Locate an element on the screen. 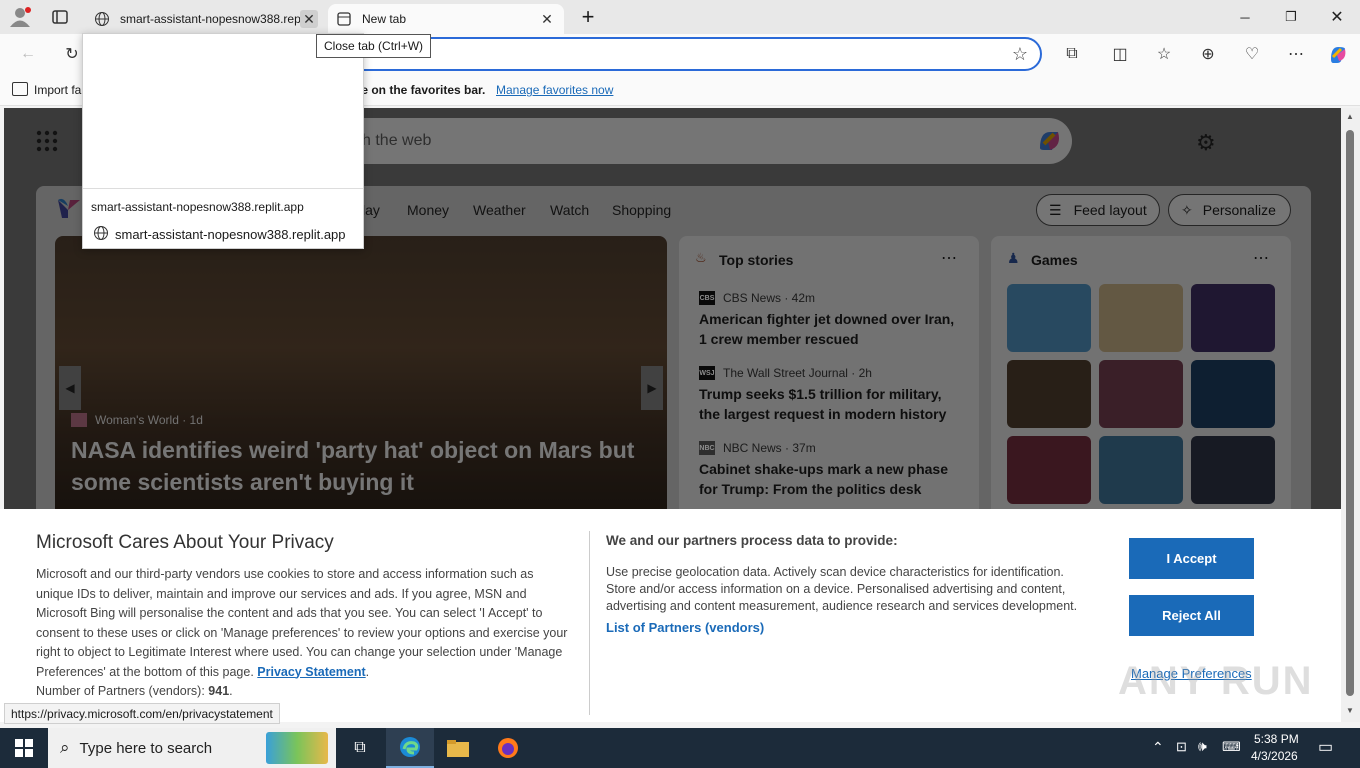  scrollbar-thumb is located at coordinates (1350, 413).